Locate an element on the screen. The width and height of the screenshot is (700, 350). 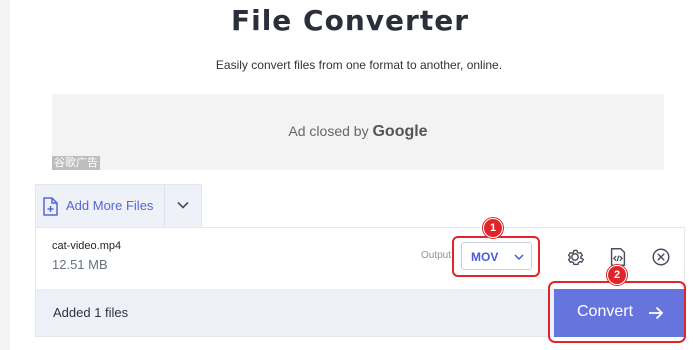
add-more-files-button: Add More Files is located at coordinates (118, 206).